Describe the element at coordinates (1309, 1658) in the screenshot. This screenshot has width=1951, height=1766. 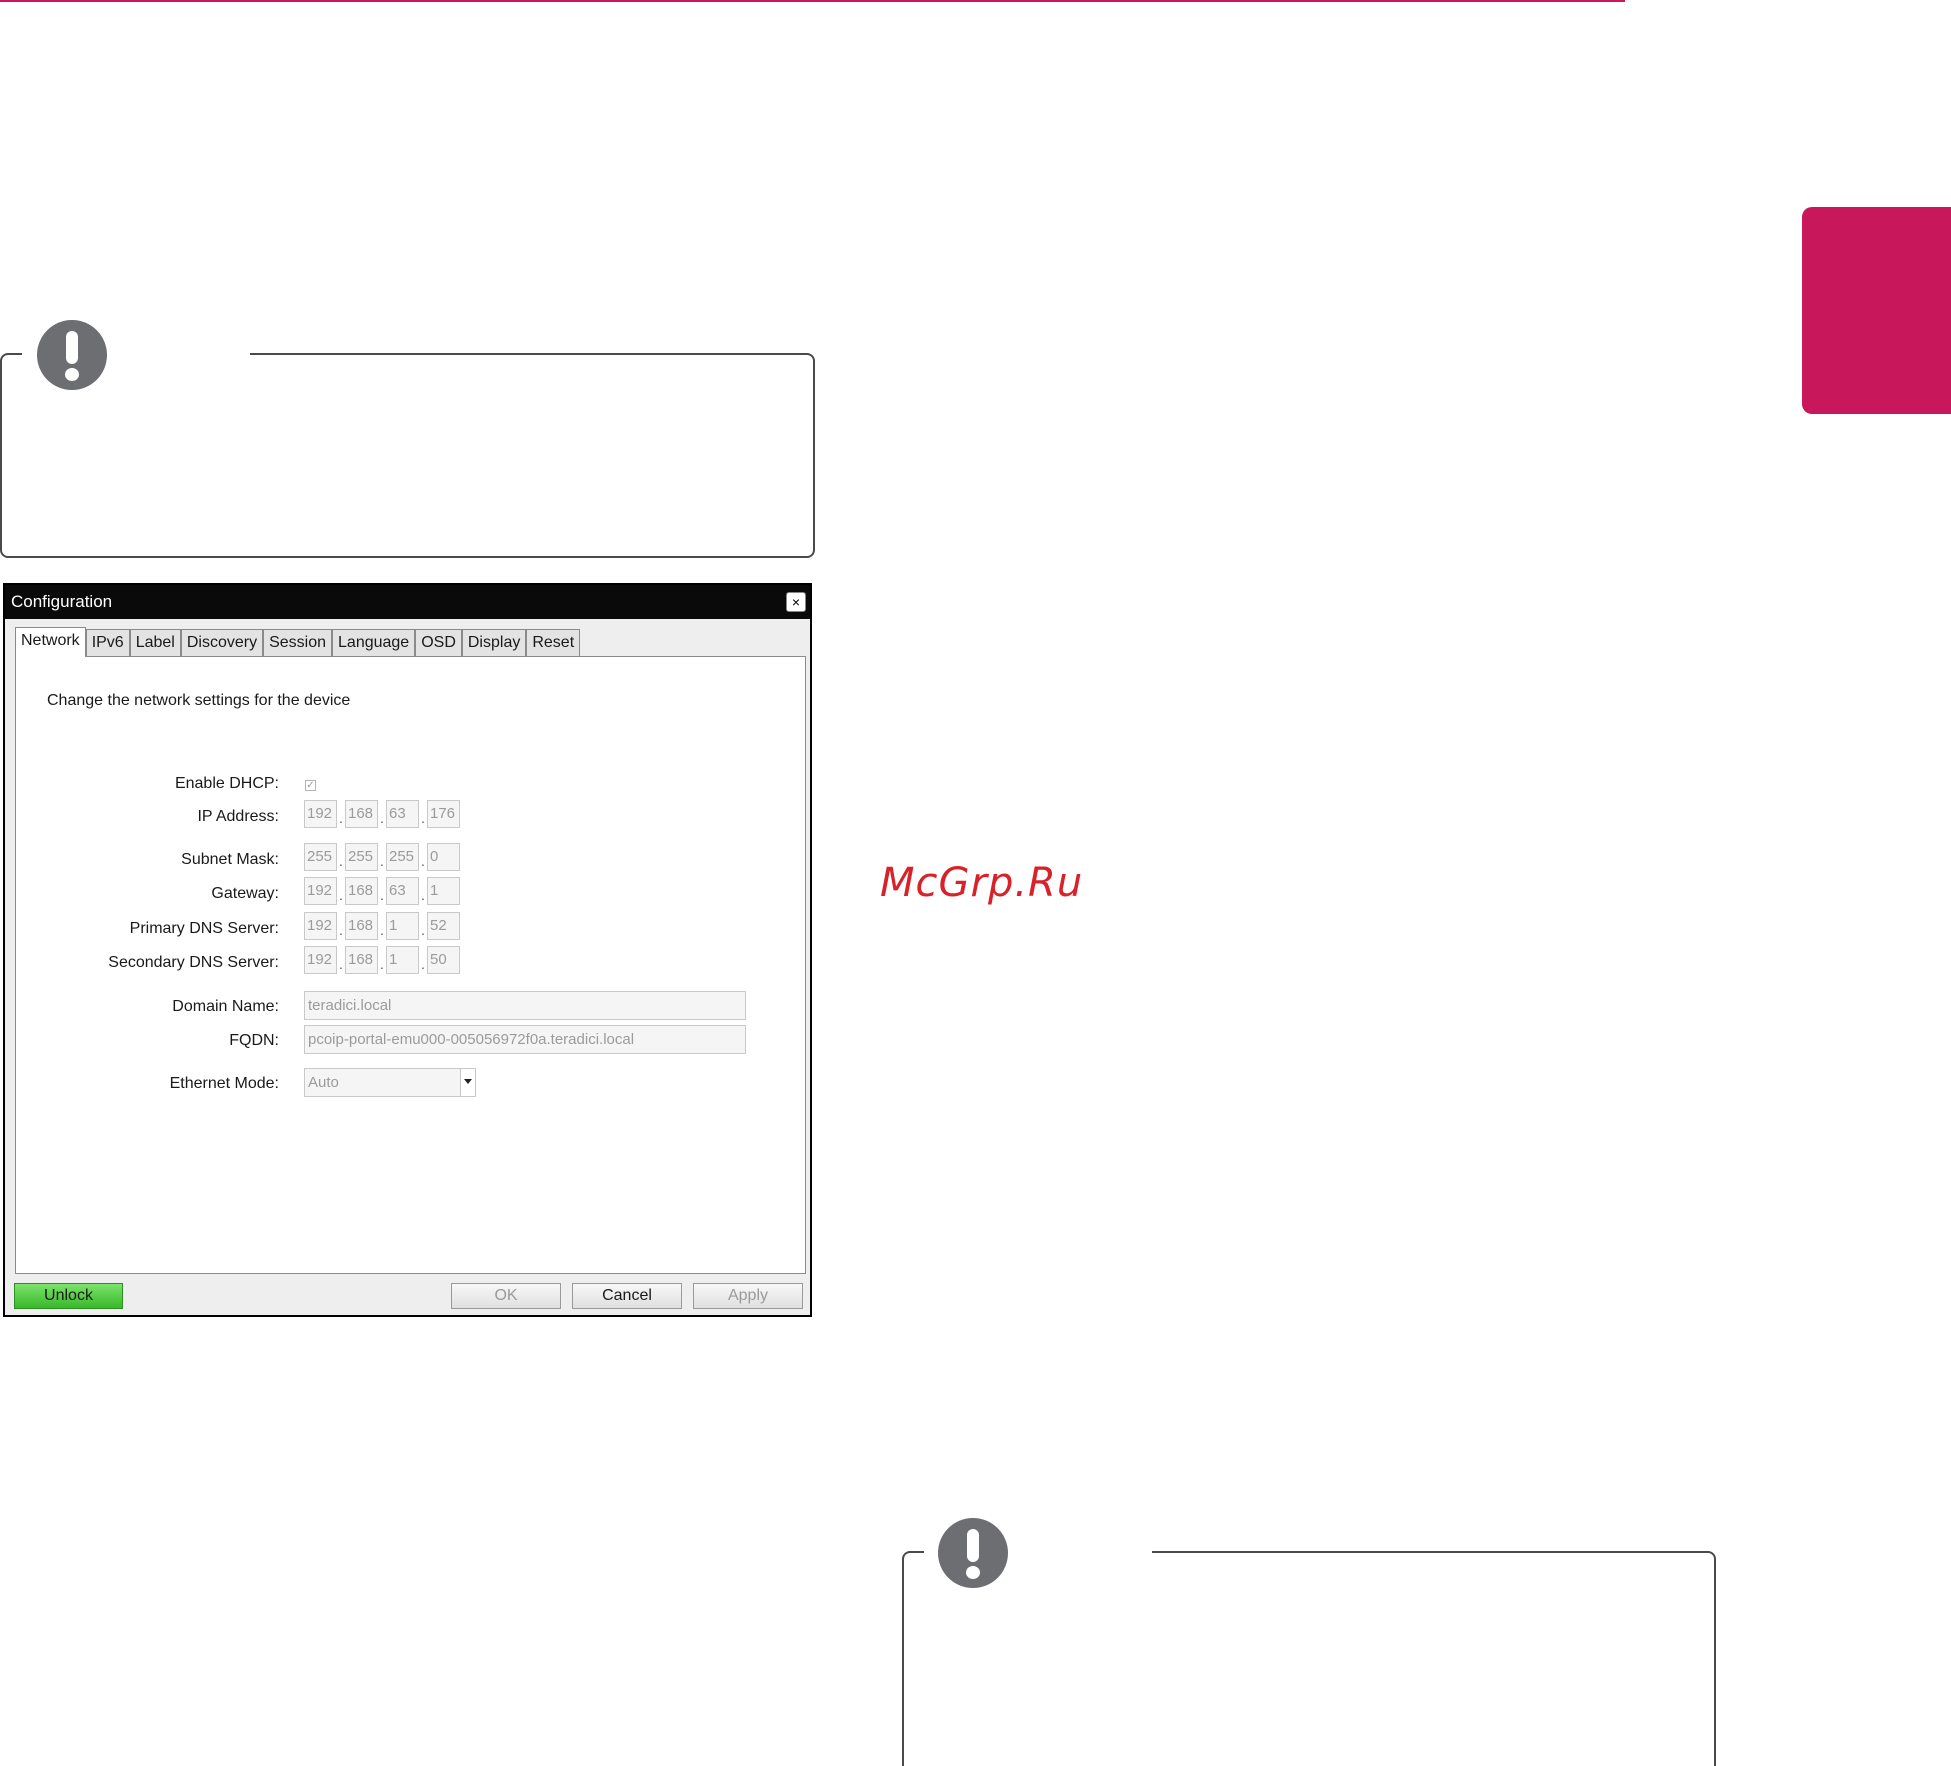
I see `note-box-bottom` at that location.